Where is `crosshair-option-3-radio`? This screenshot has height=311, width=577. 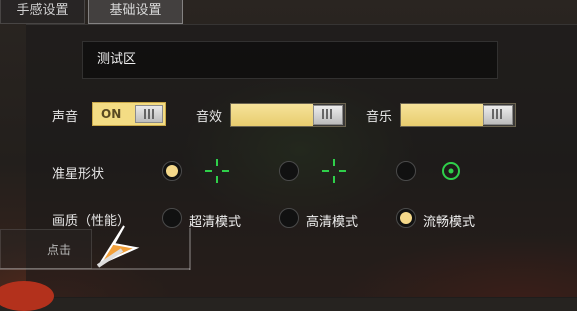
crosshair-option-3-radio is located at coordinates (406, 171).